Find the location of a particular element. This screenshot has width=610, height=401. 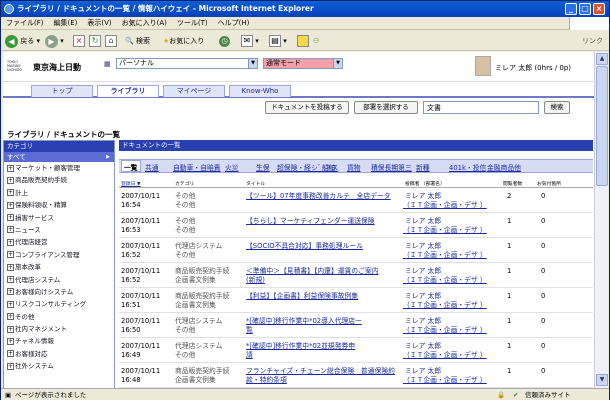

row-title-link-cont: 覧 is located at coordinates (249, 330).